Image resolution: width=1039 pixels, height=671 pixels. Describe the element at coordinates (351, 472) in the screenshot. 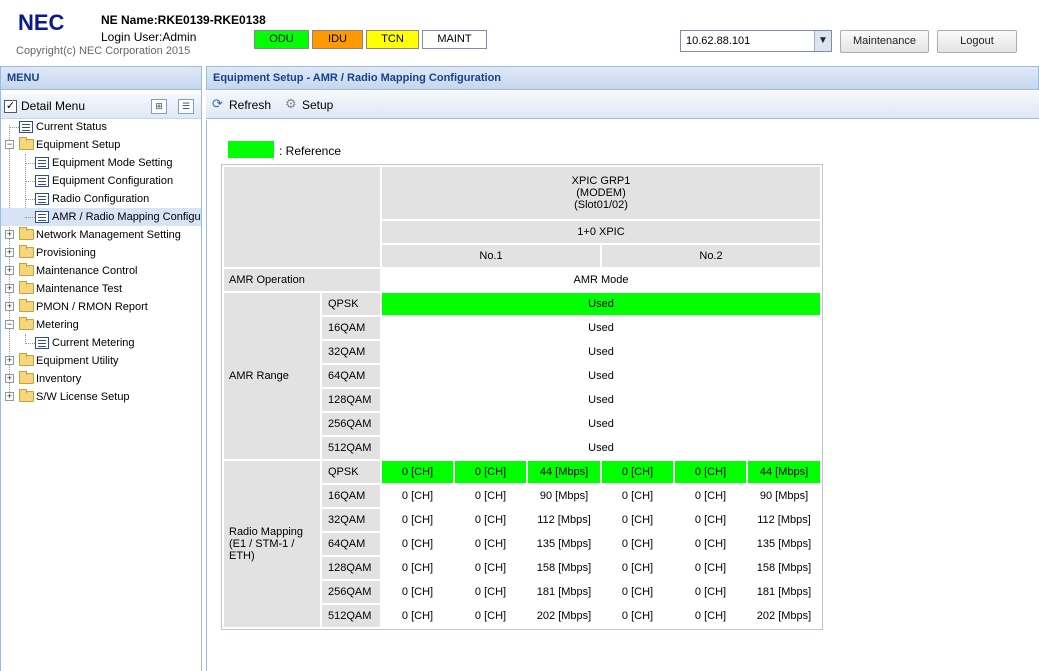

I see `modulation-label: QPSK` at that location.